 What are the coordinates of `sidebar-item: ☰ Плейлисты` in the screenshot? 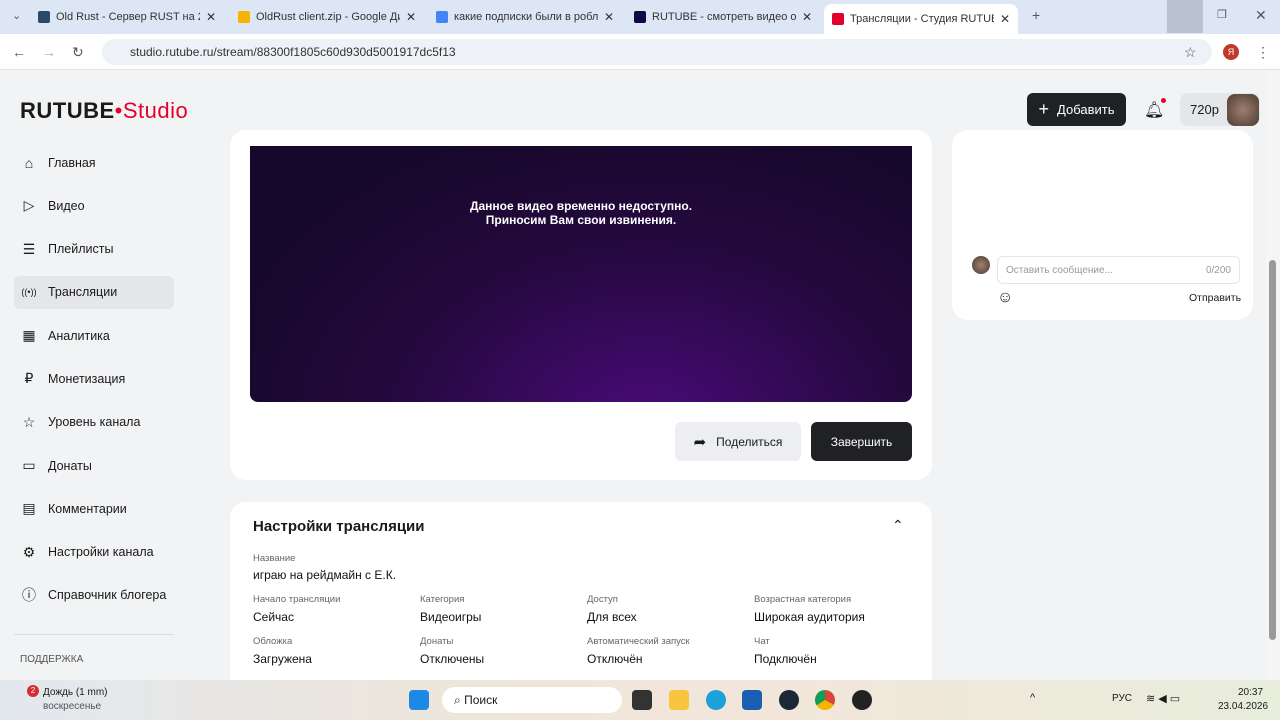 It's located at (94, 249).